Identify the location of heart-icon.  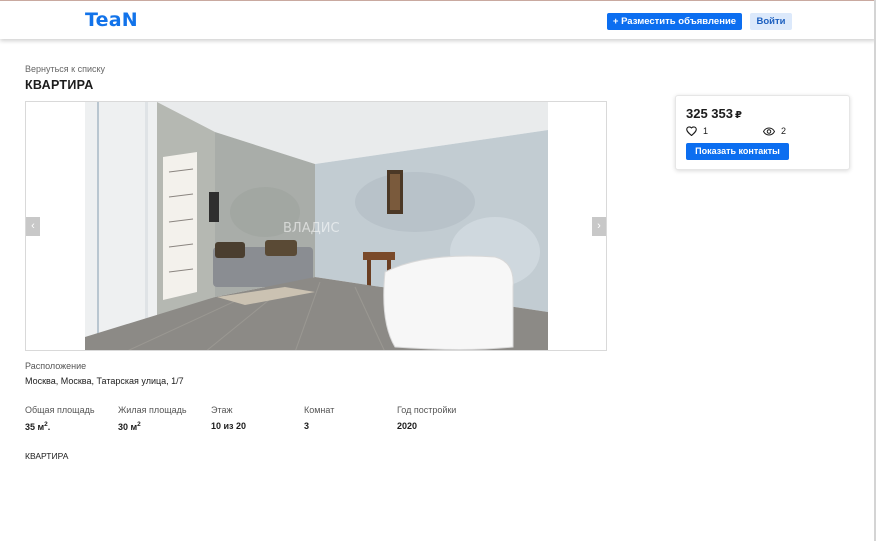
(691, 131).